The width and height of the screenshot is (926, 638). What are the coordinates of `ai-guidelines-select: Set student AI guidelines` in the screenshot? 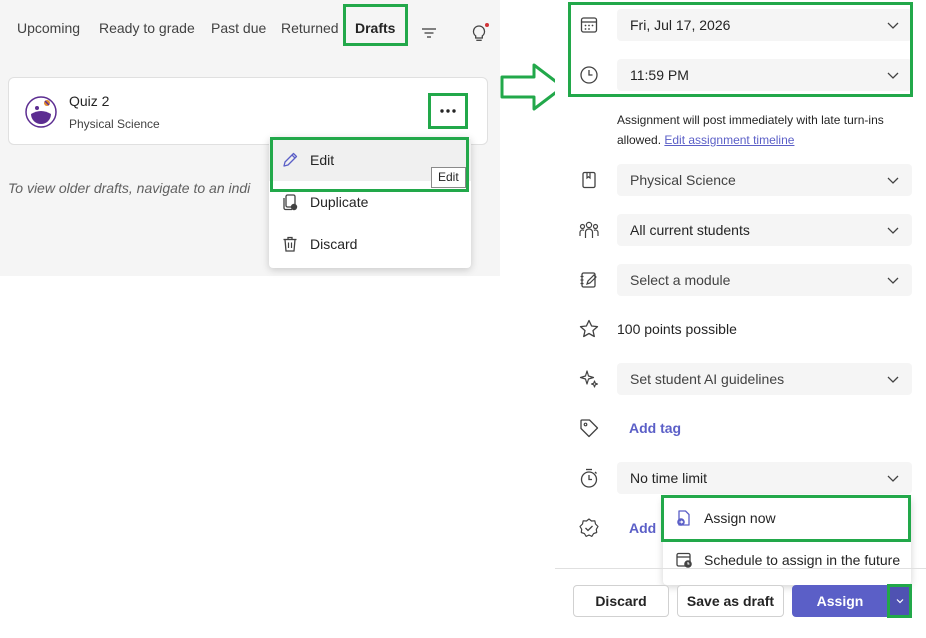 It's located at (764, 379).